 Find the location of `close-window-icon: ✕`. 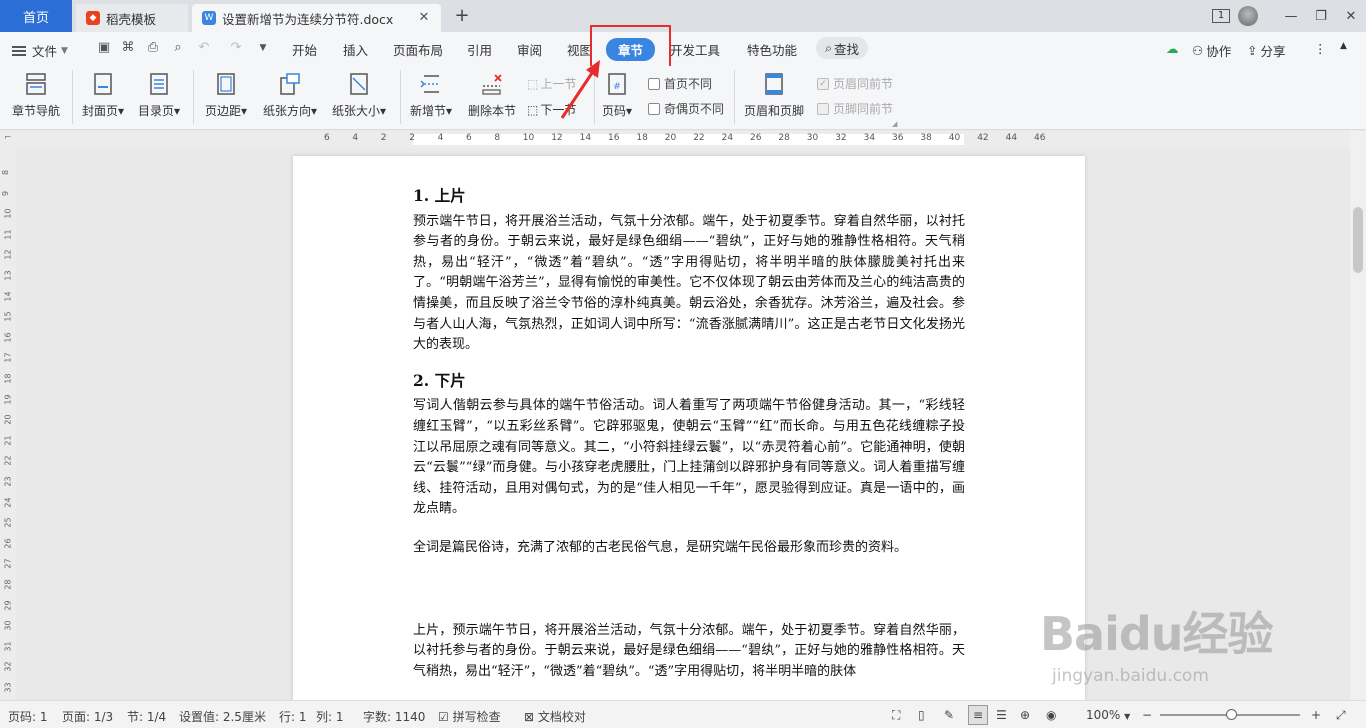

close-window-icon: ✕ is located at coordinates (1351, 16).